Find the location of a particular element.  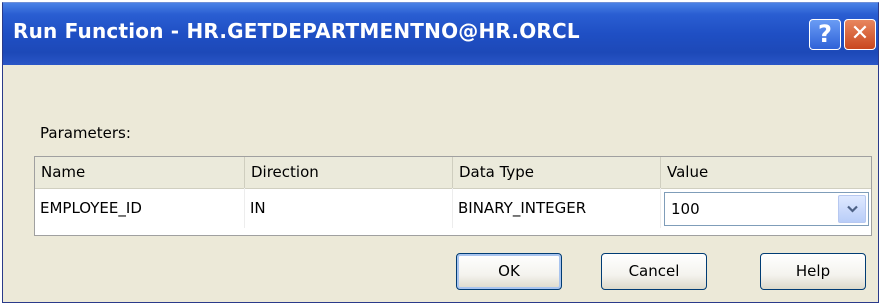

help-button: Help is located at coordinates (813, 271).